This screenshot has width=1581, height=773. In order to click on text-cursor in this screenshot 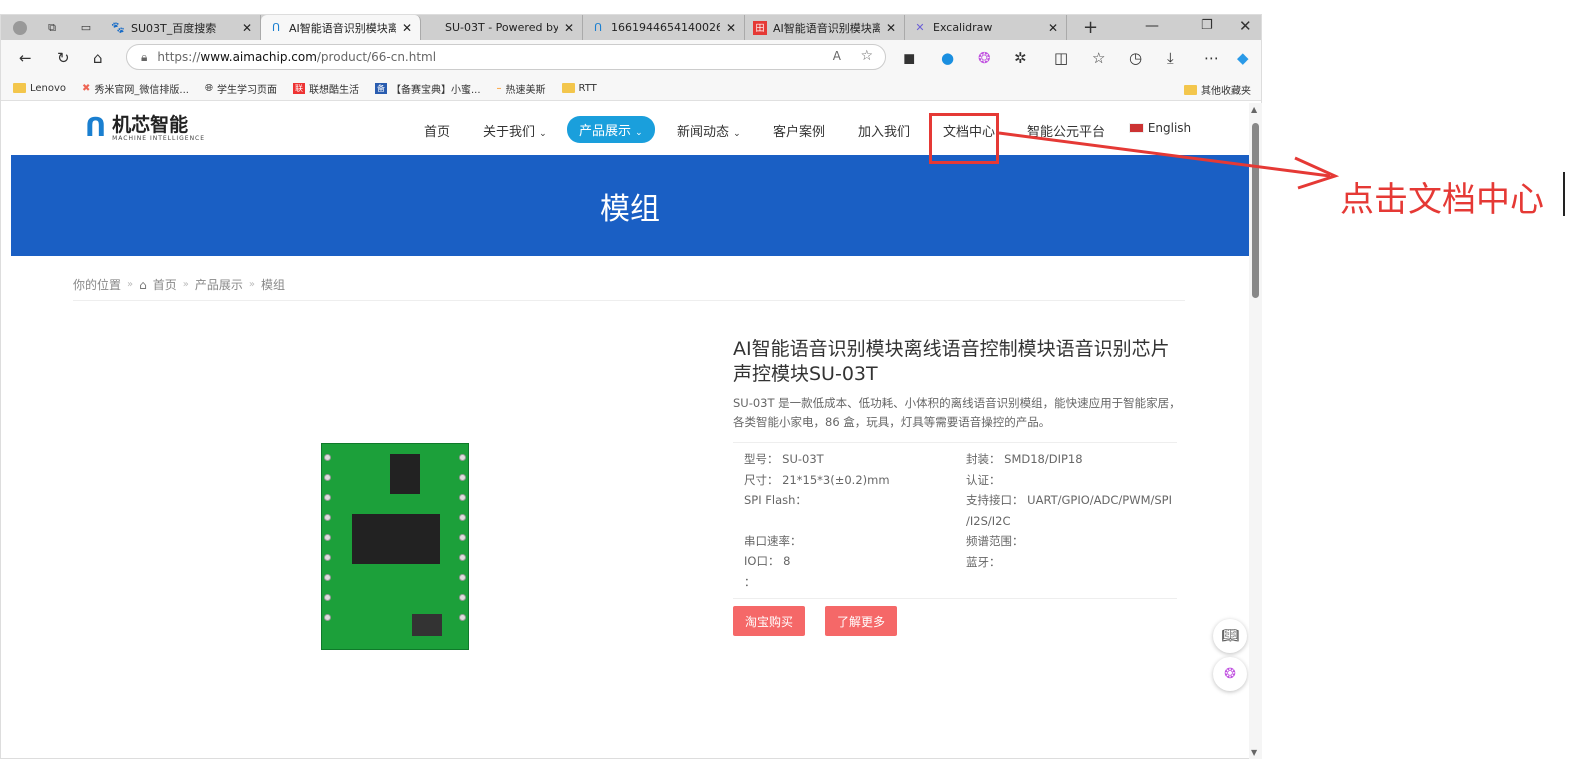, I will do `click(1564, 194)`.